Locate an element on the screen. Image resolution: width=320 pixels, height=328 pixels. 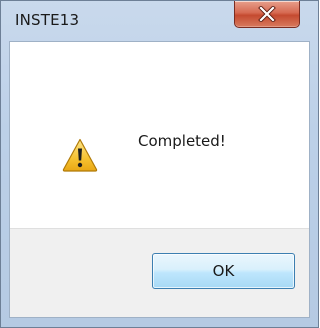
warning-icon is located at coordinates (80, 155).